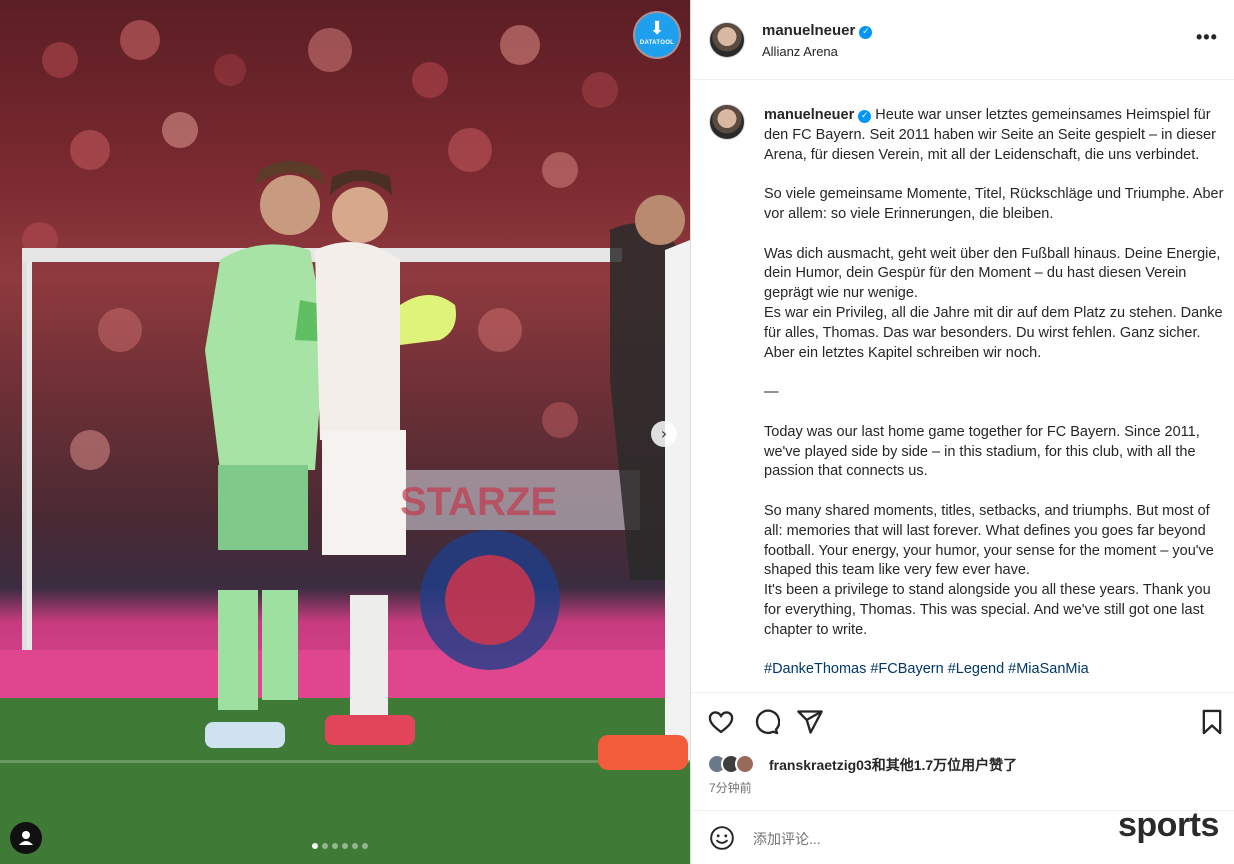 This screenshot has width=1234, height=864. Describe the element at coordinates (1168, 825) in the screenshot. I see `watermark-logo: sports` at that location.